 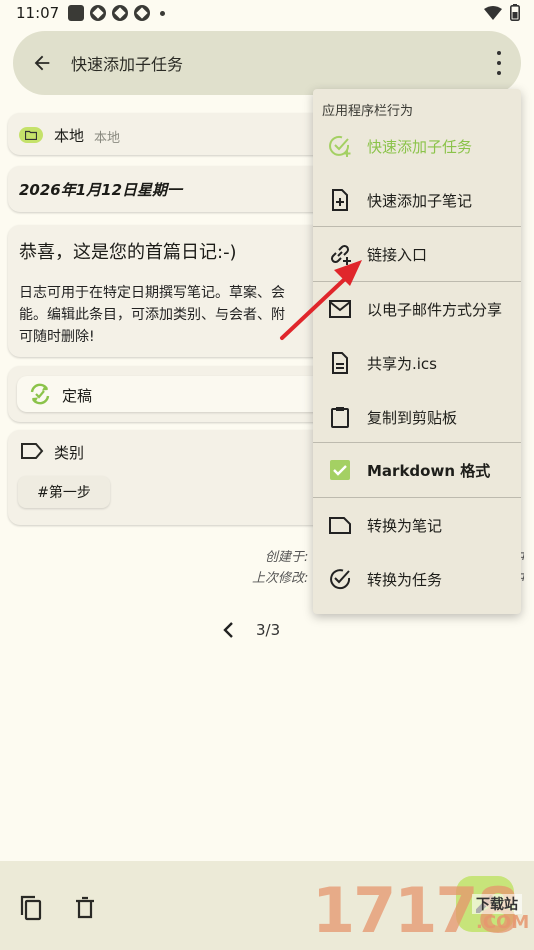 I want to click on menu-item-label: Markdown 格式, so click(x=429, y=471).